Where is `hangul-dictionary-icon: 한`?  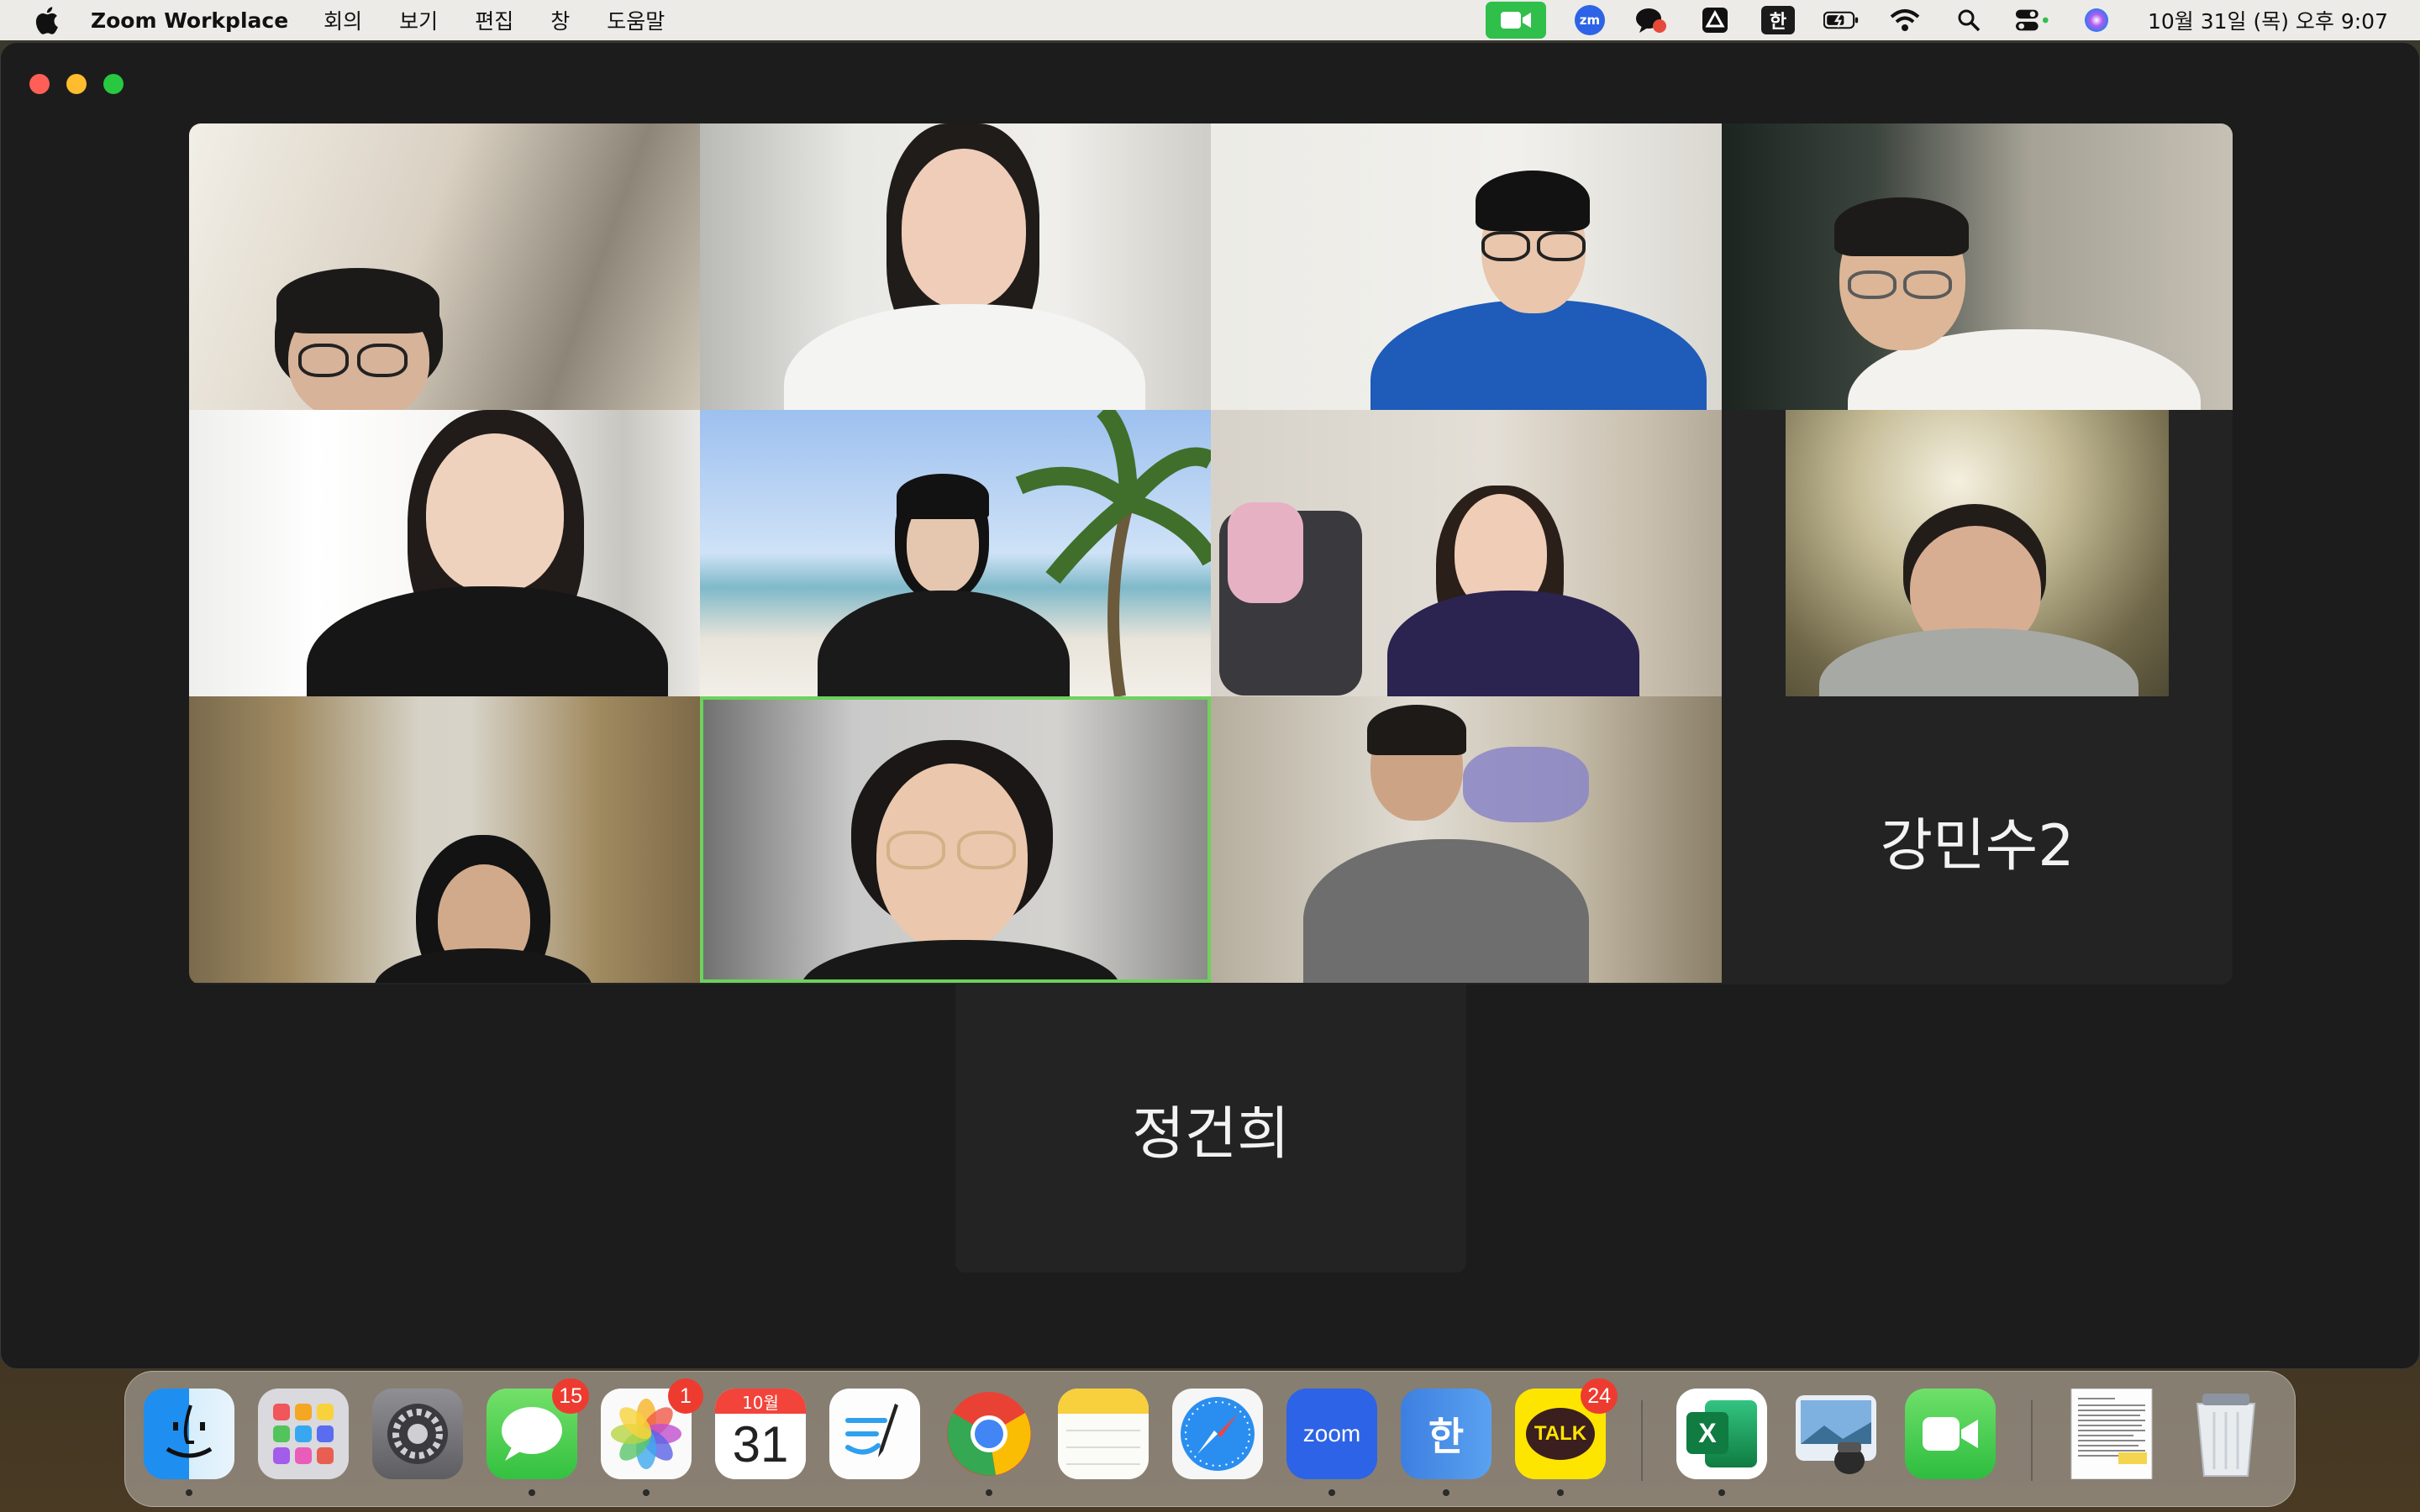 hangul-dictionary-icon: 한 is located at coordinates (1446, 1434).